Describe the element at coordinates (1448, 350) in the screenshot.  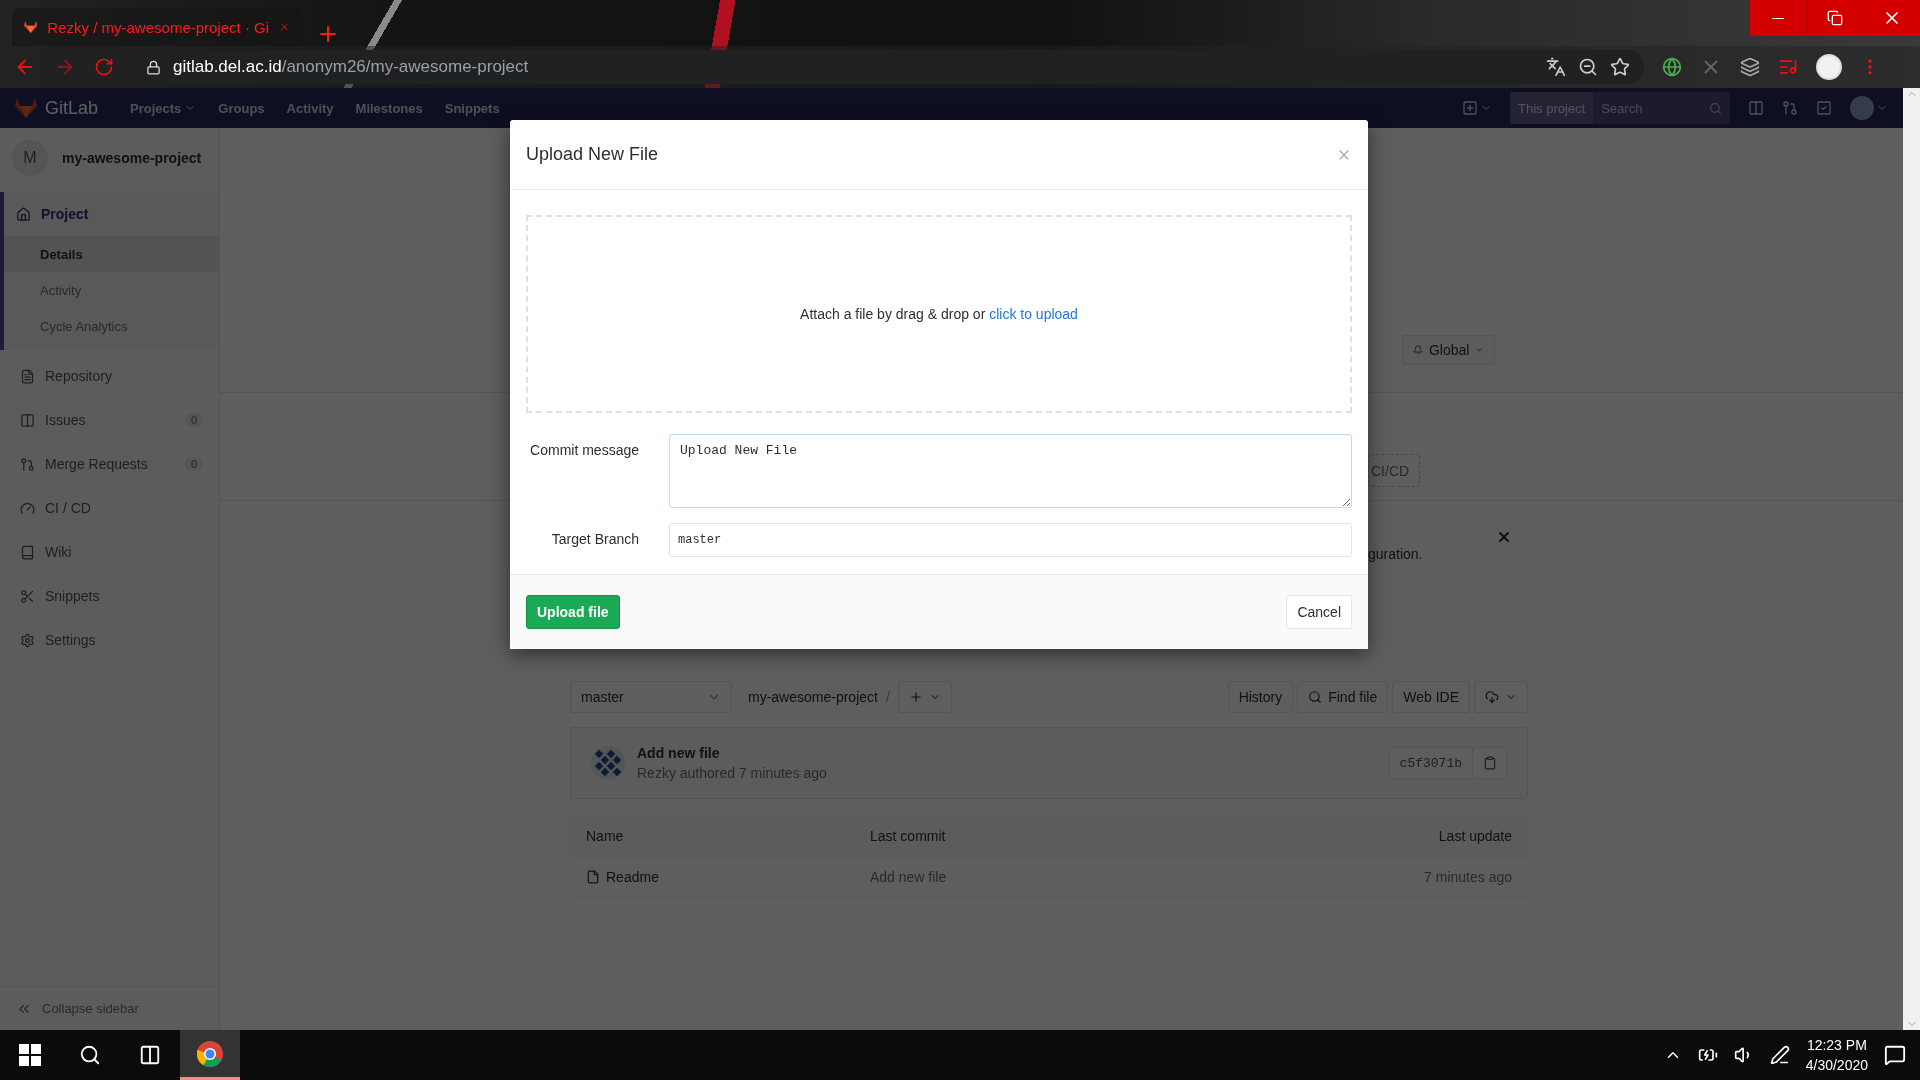
I see `notification-dropdown: Global` at that location.